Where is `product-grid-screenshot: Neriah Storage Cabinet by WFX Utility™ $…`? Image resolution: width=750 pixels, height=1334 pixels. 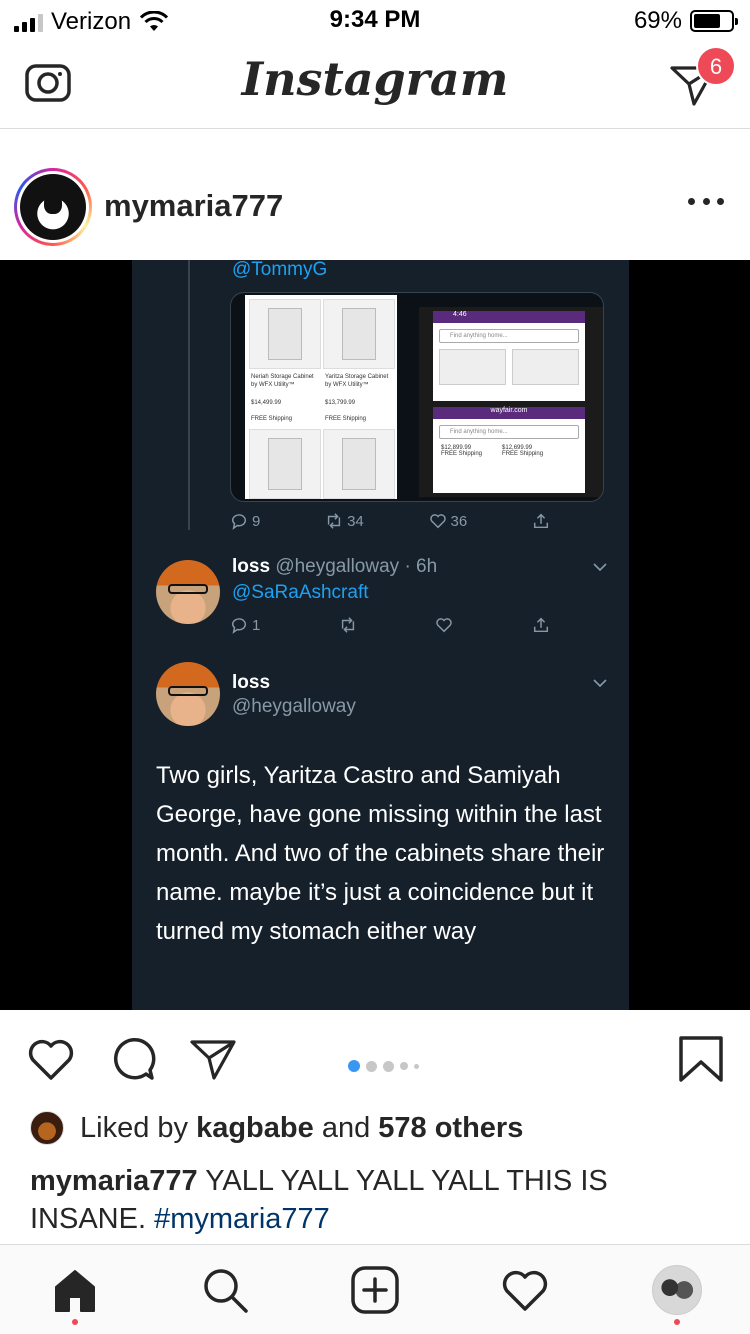 product-grid-screenshot: Neriah Storage Cabinet by WFX Utility™ $… is located at coordinates (321, 397).